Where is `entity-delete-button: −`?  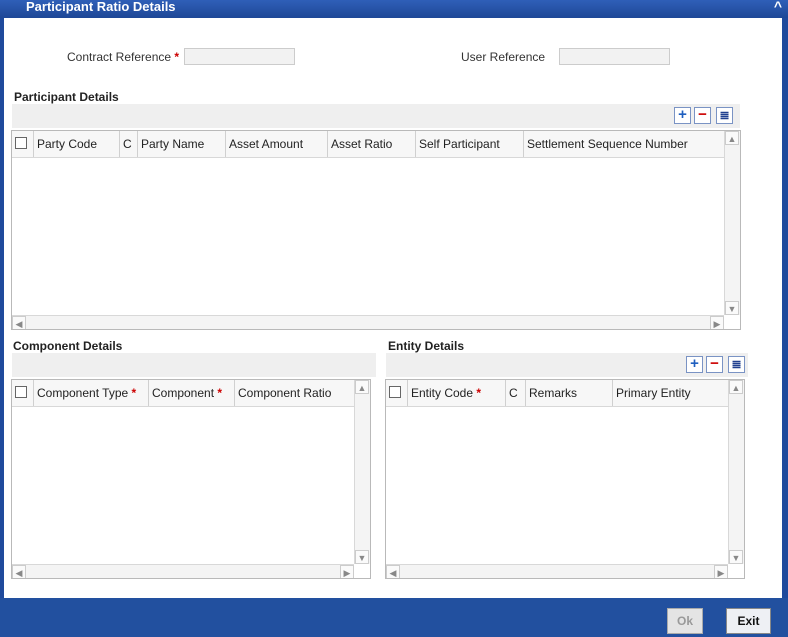 entity-delete-button: − is located at coordinates (714, 364).